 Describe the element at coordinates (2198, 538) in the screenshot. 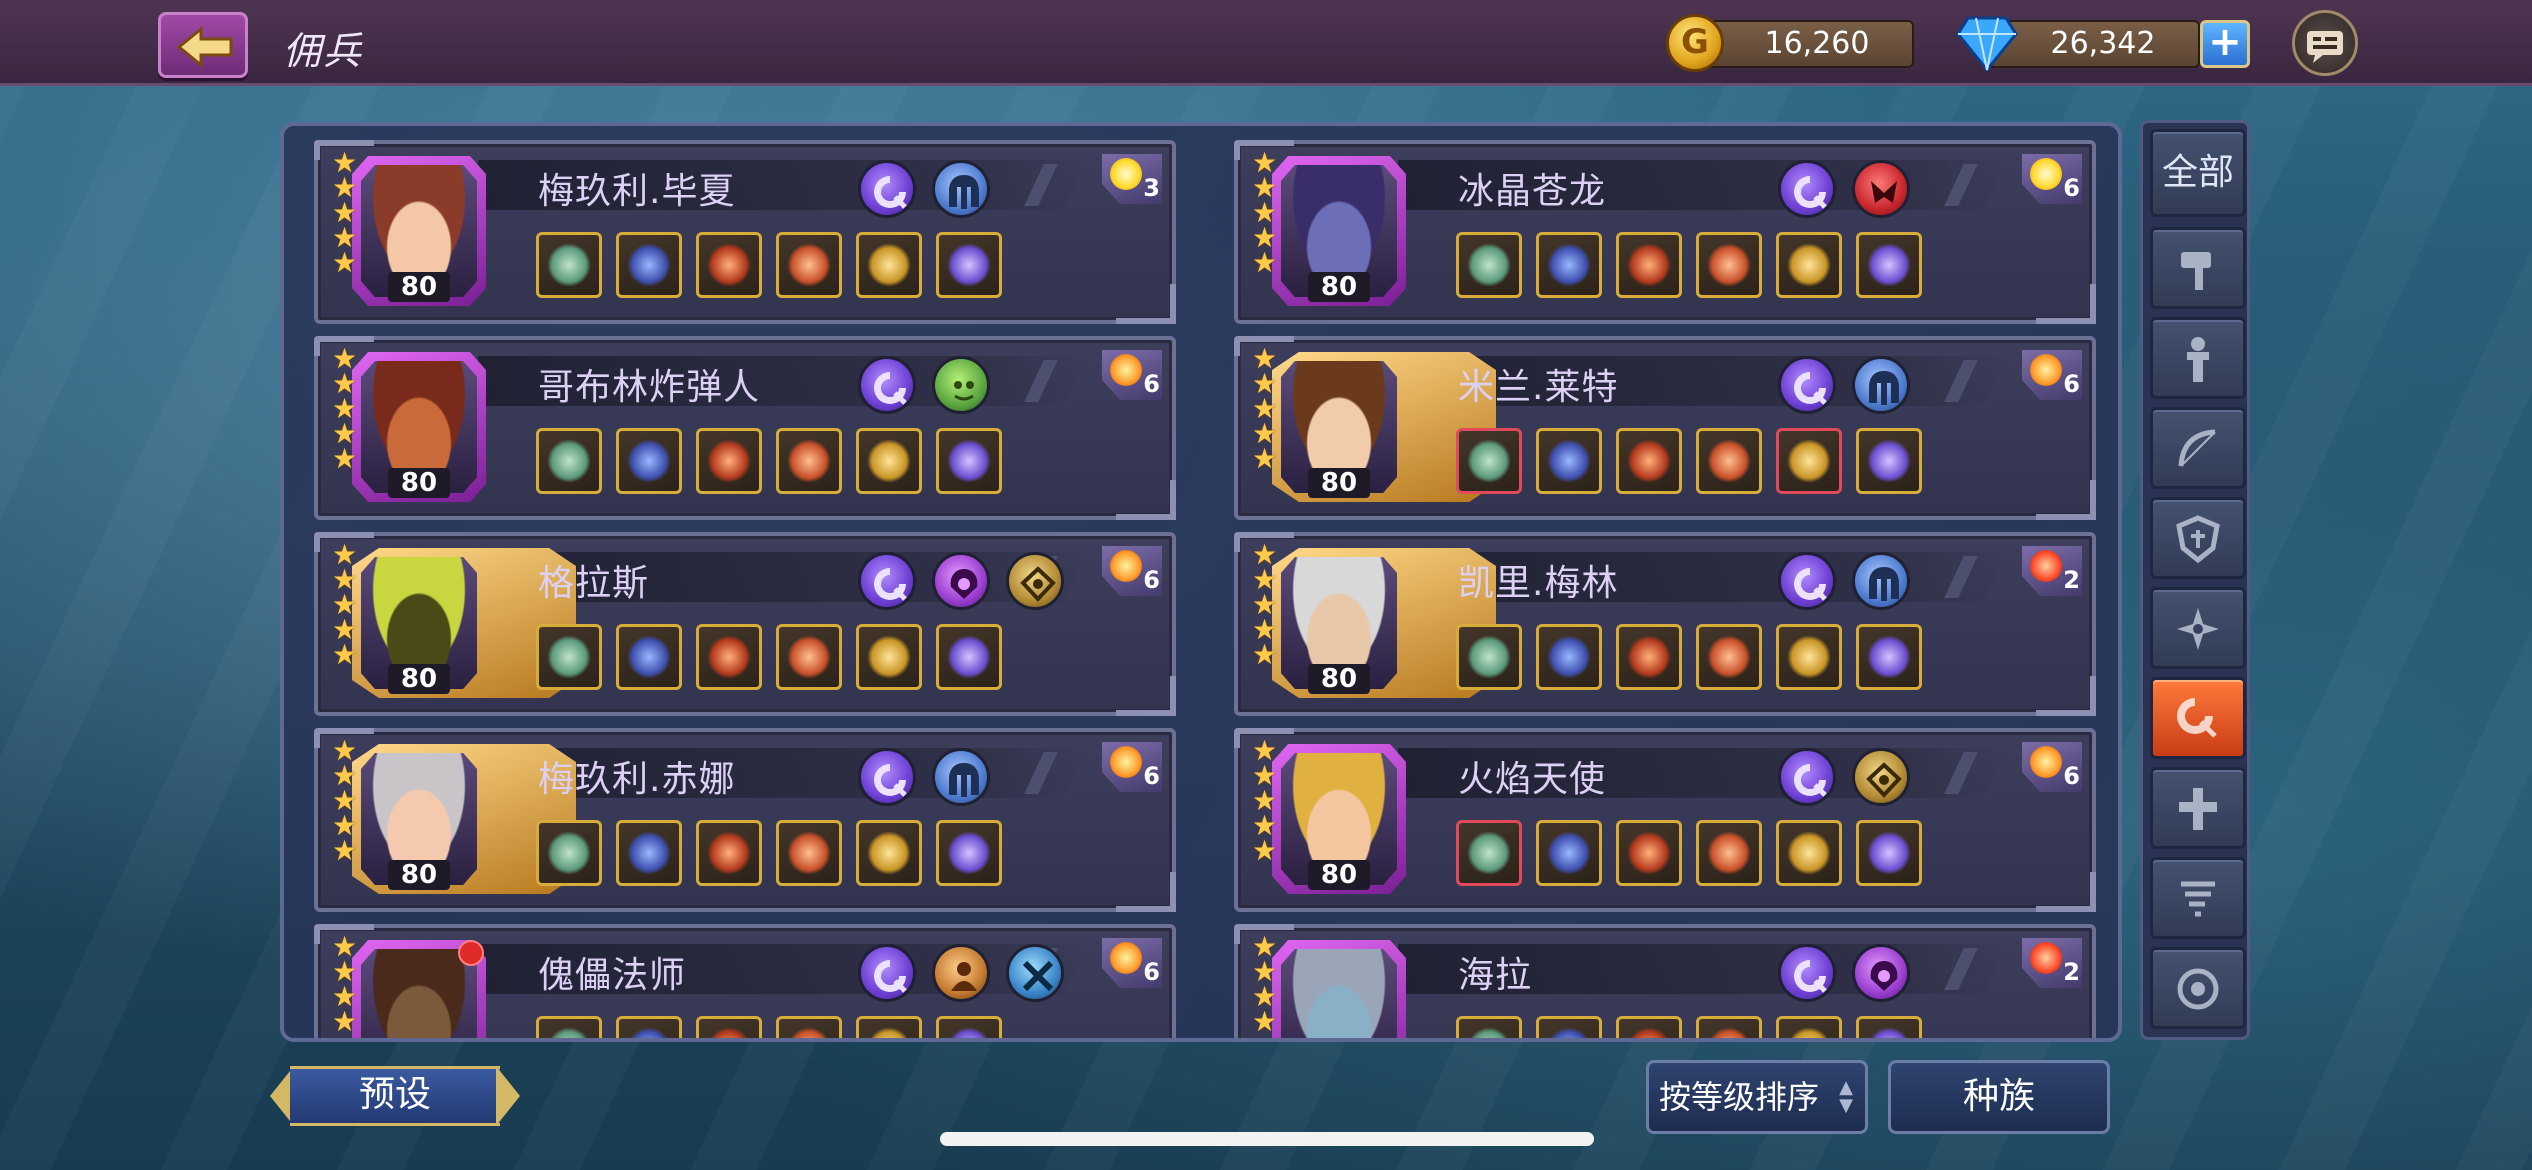

I see `filter-shield-button` at that location.